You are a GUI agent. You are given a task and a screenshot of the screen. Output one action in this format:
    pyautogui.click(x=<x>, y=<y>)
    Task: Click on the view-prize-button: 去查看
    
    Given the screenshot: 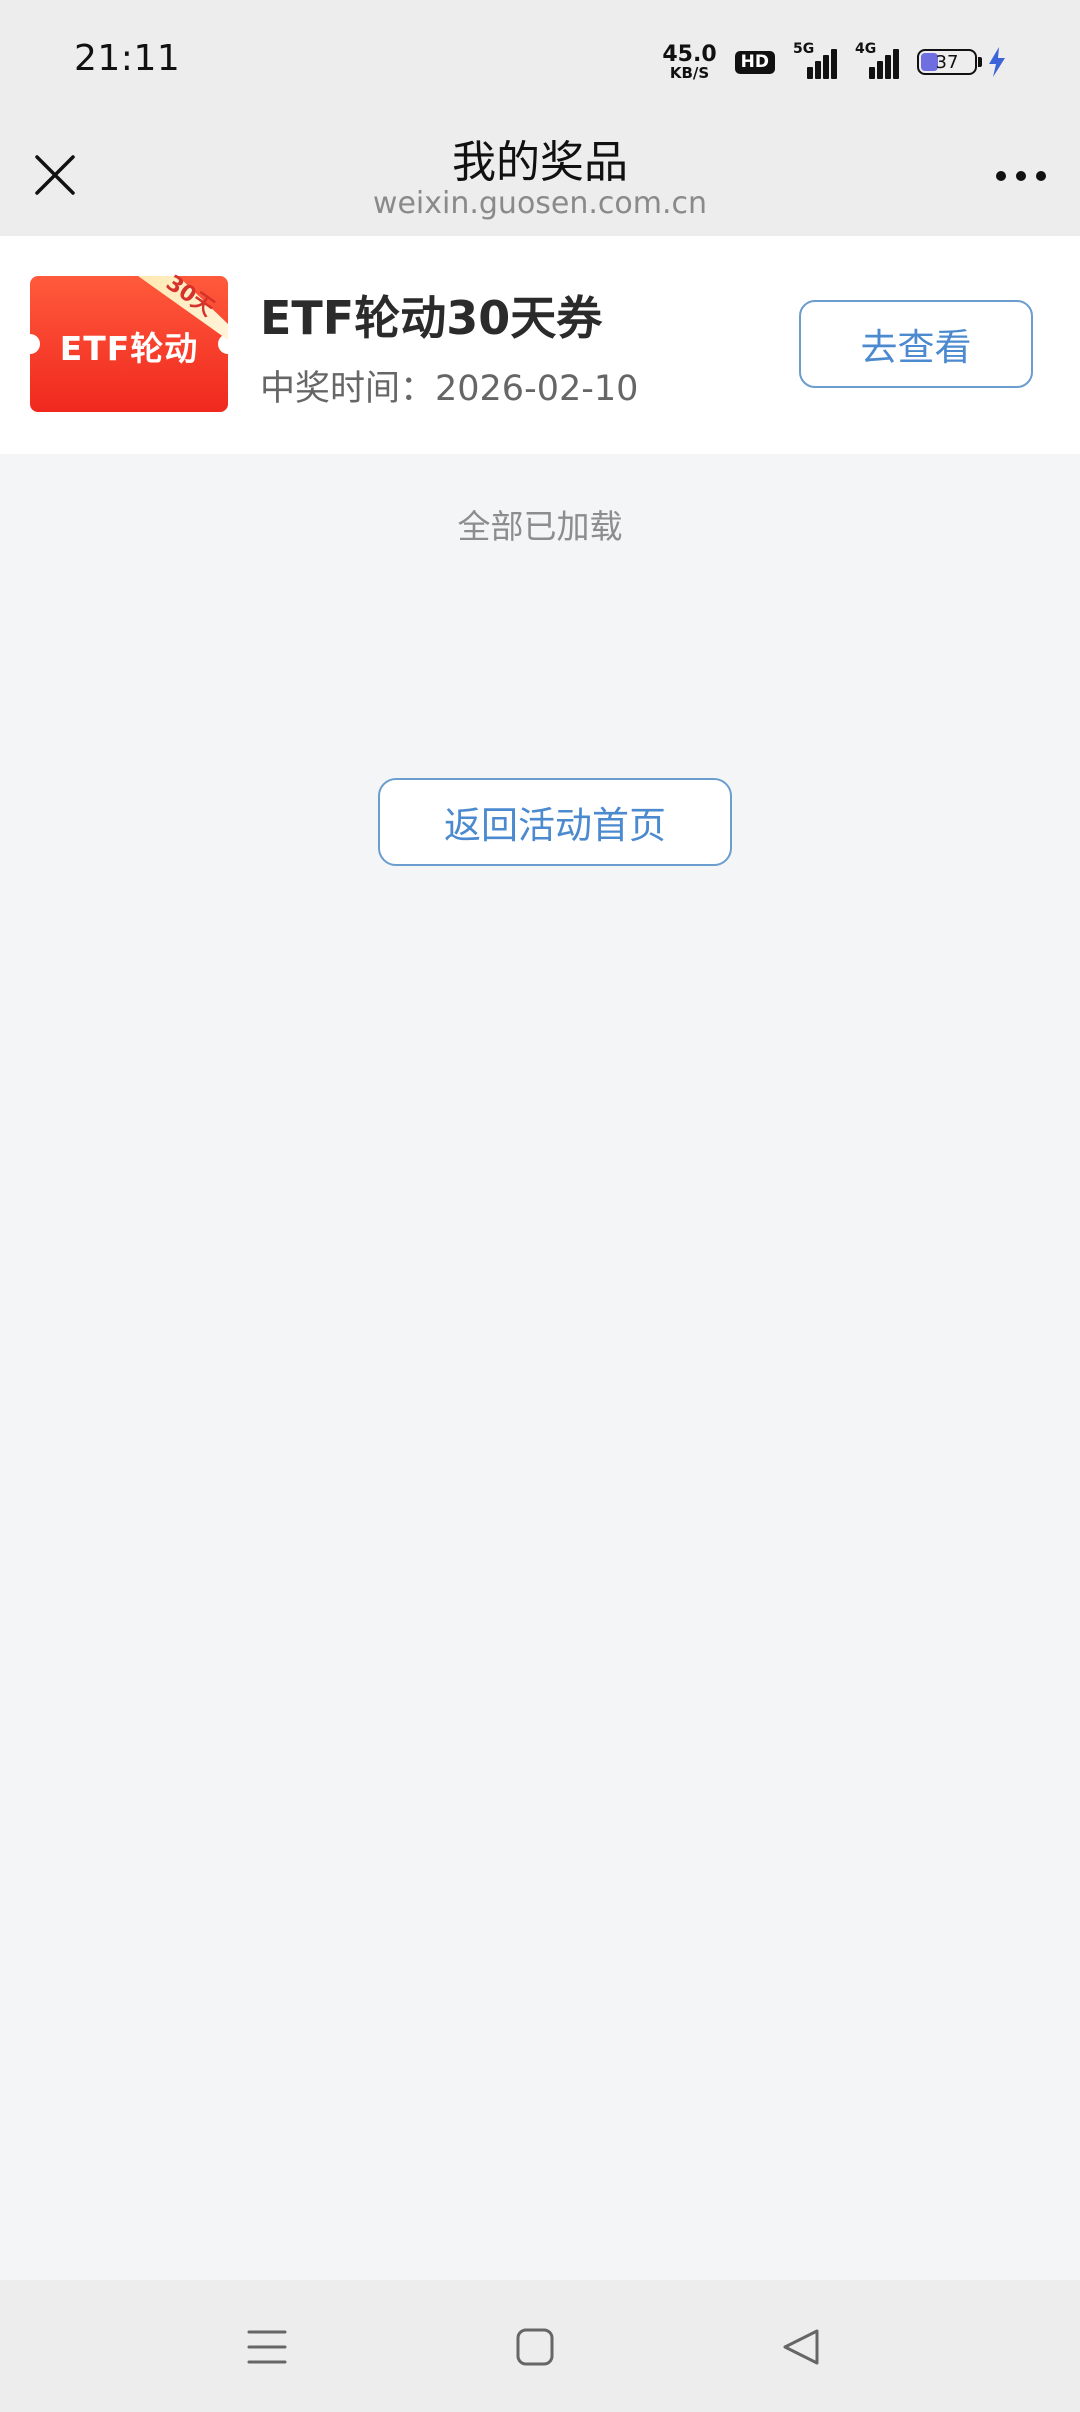 What is the action you would take?
    pyautogui.click(x=916, y=344)
    